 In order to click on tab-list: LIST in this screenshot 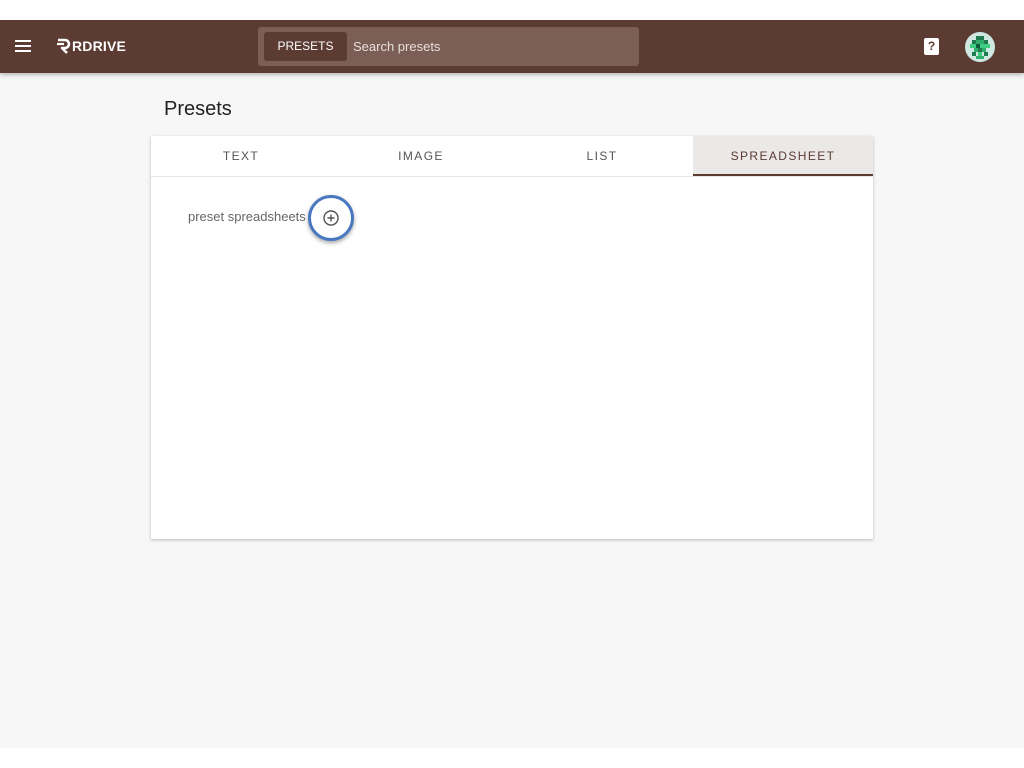, I will do `click(602, 156)`.